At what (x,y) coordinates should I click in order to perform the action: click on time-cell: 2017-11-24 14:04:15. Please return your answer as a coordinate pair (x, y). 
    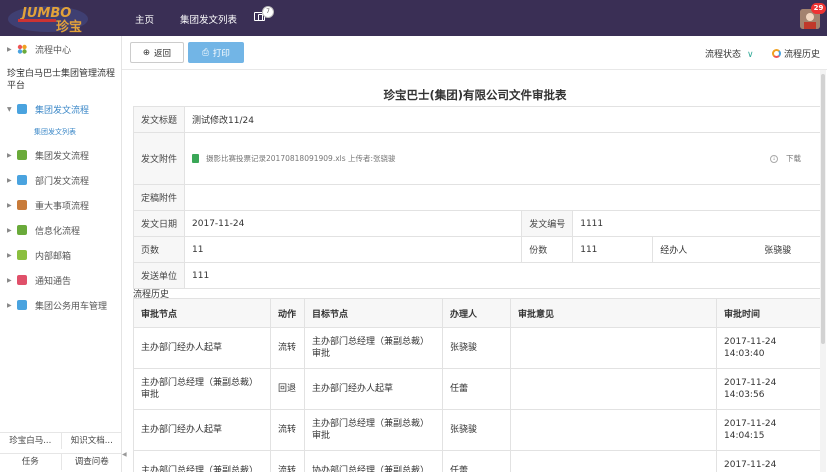
    Looking at the image, I should click on (769, 430).